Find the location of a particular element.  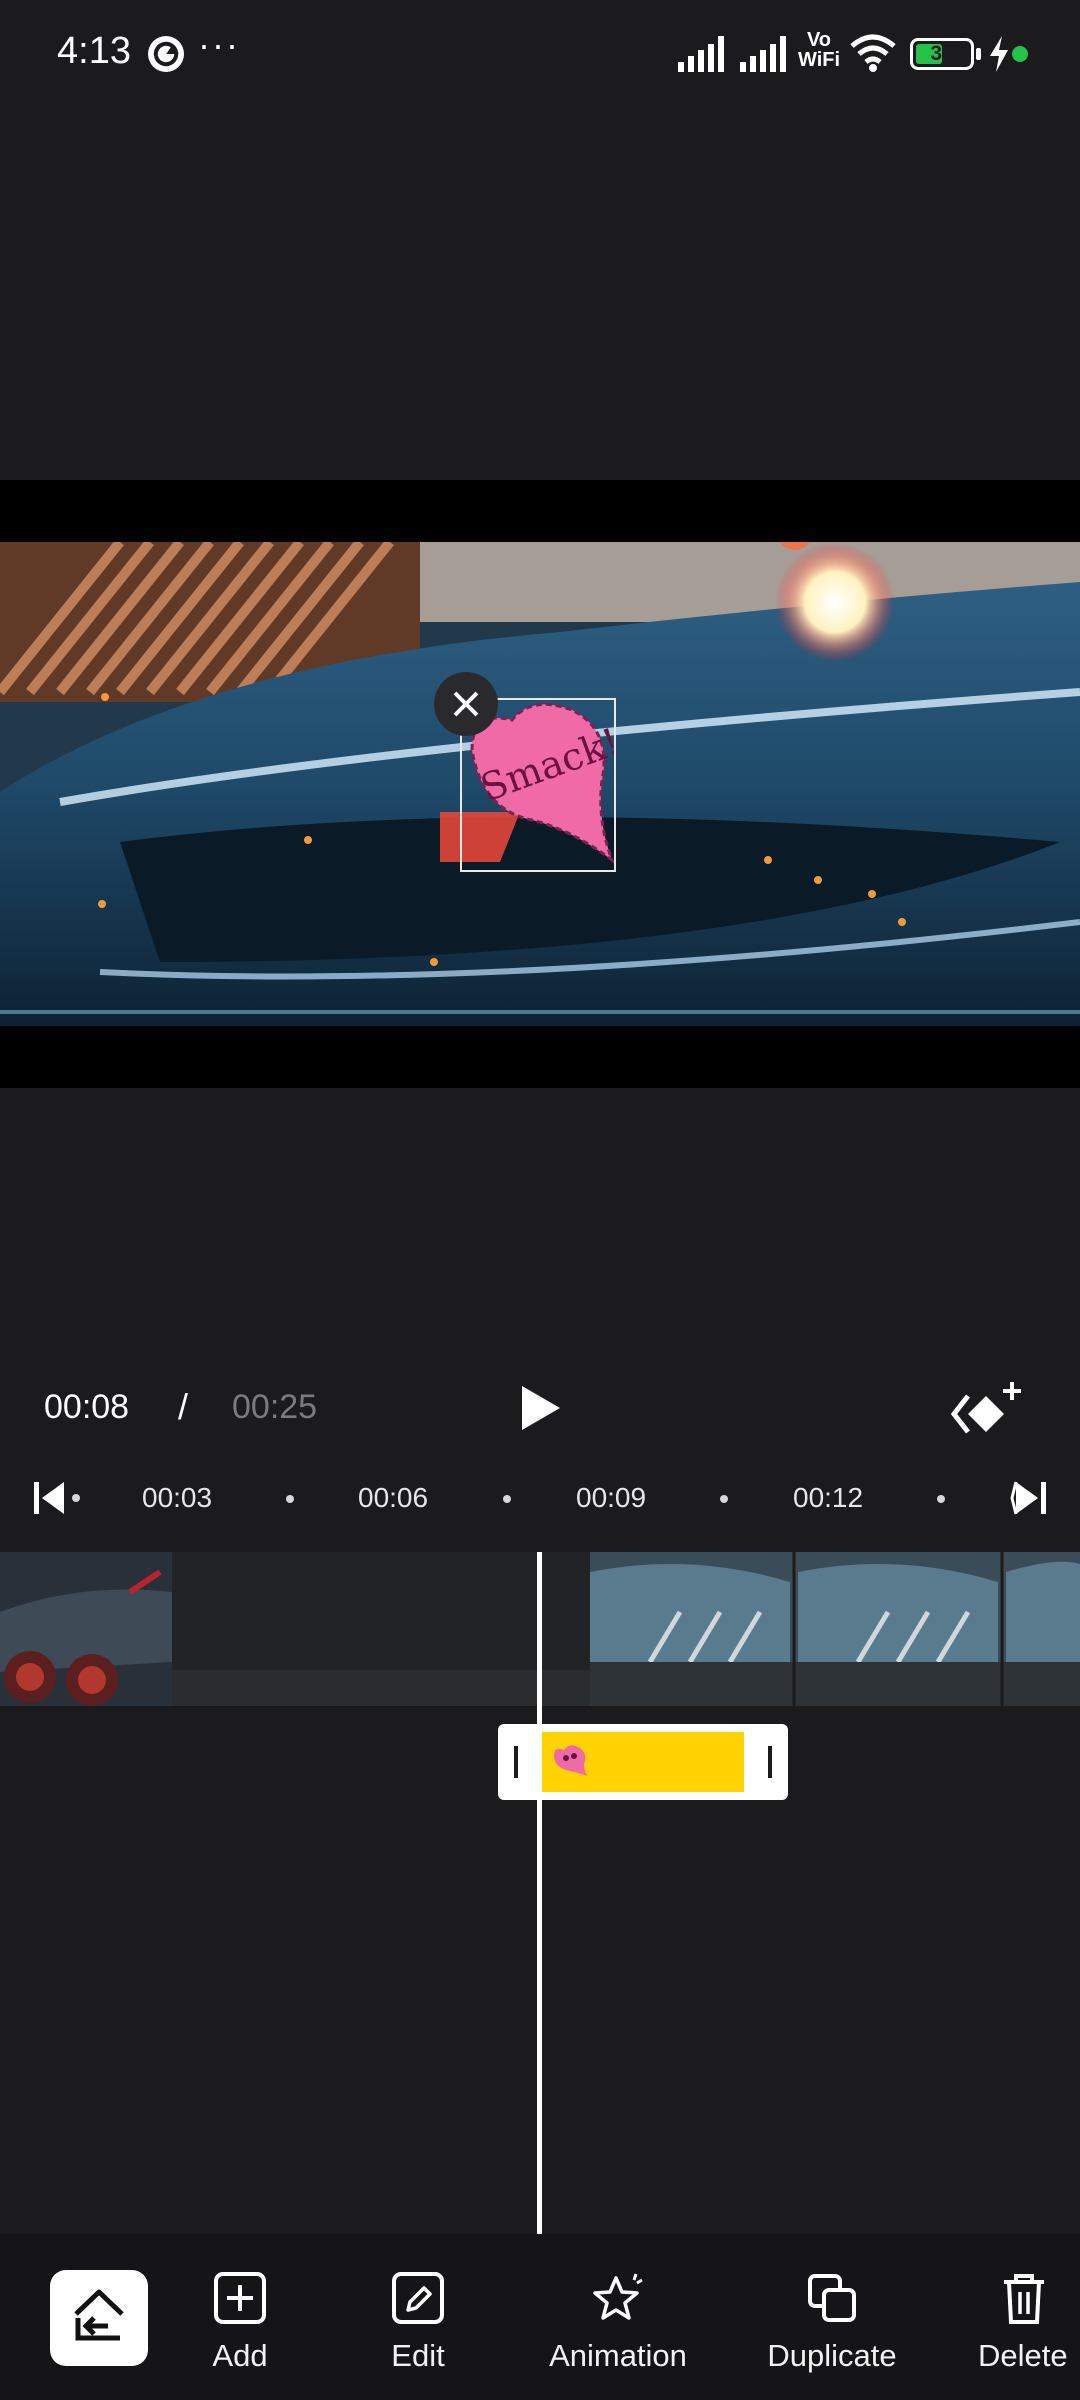

sticker-thumbnail-icon is located at coordinates (571, 1760).